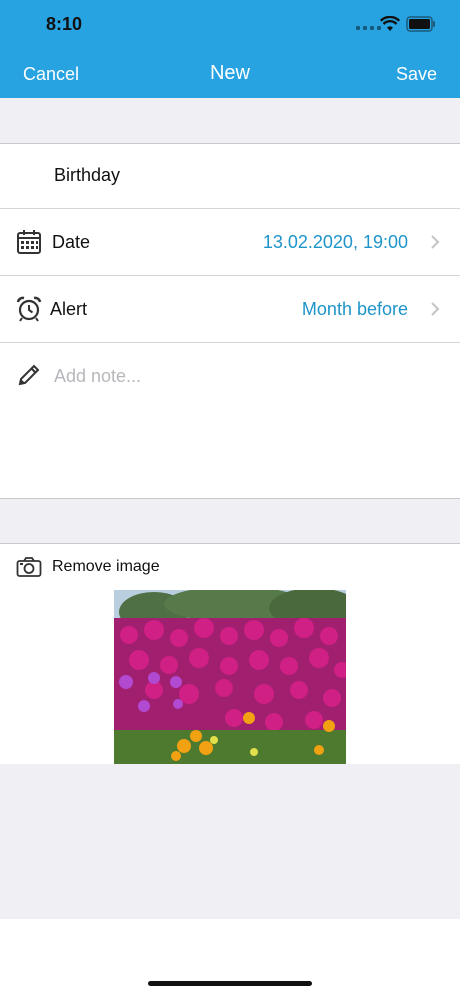  Describe the element at coordinates (64, 24) in the screenshot. I see `status-time: 8:10` at that location.